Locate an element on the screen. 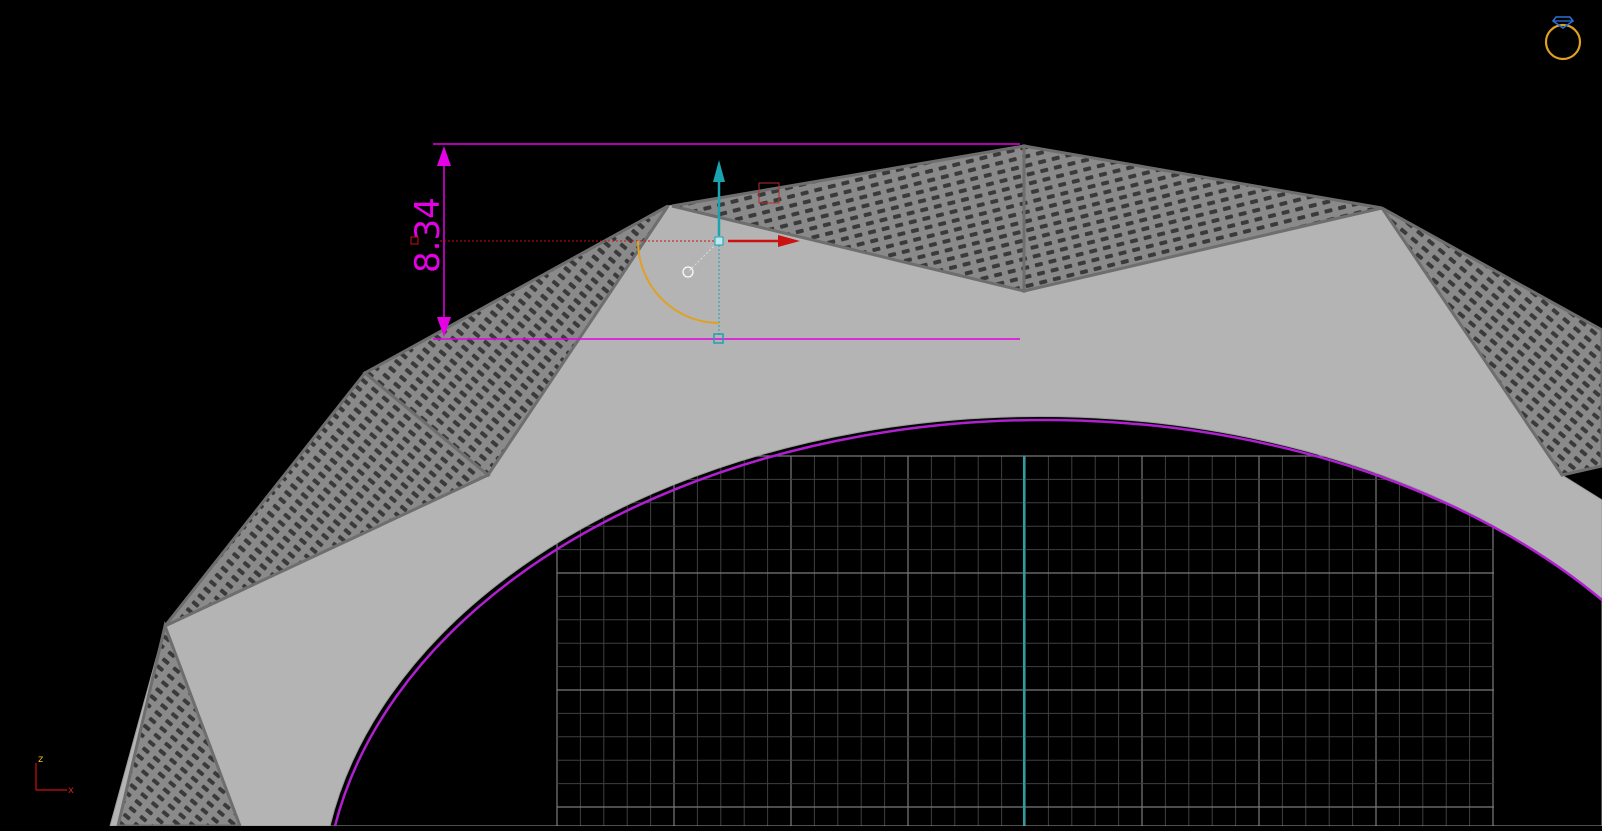  dimension-arrow-up-icon is located at coordinates (444, 156).